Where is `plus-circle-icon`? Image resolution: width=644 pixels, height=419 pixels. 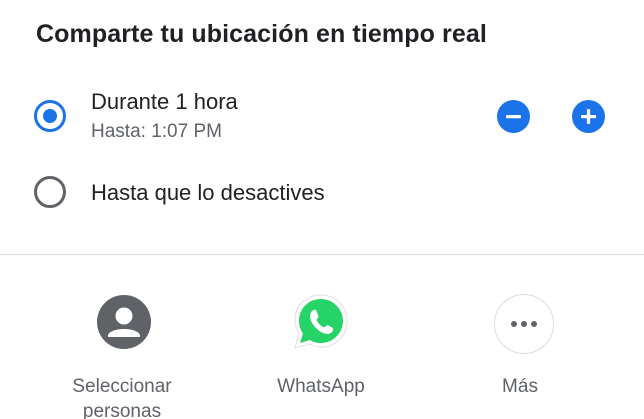 plus-circle-icon is located at coordinates (588, 116).